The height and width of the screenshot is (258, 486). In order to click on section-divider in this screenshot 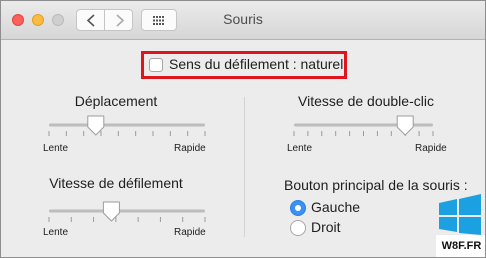, I will do `click(244, 167)`.